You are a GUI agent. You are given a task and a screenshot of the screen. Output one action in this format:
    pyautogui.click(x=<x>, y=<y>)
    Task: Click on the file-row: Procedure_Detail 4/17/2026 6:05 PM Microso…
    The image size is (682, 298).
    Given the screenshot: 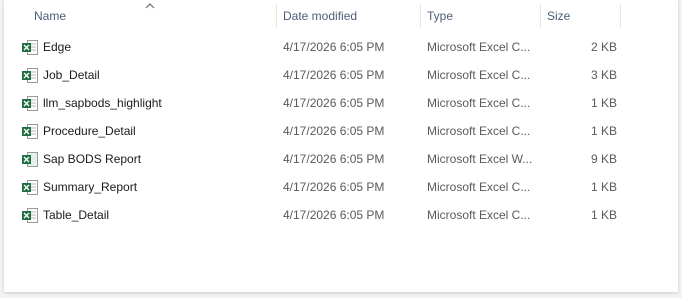 What is the action you would take?
    pyautogui.click(x=328, y=131)
    